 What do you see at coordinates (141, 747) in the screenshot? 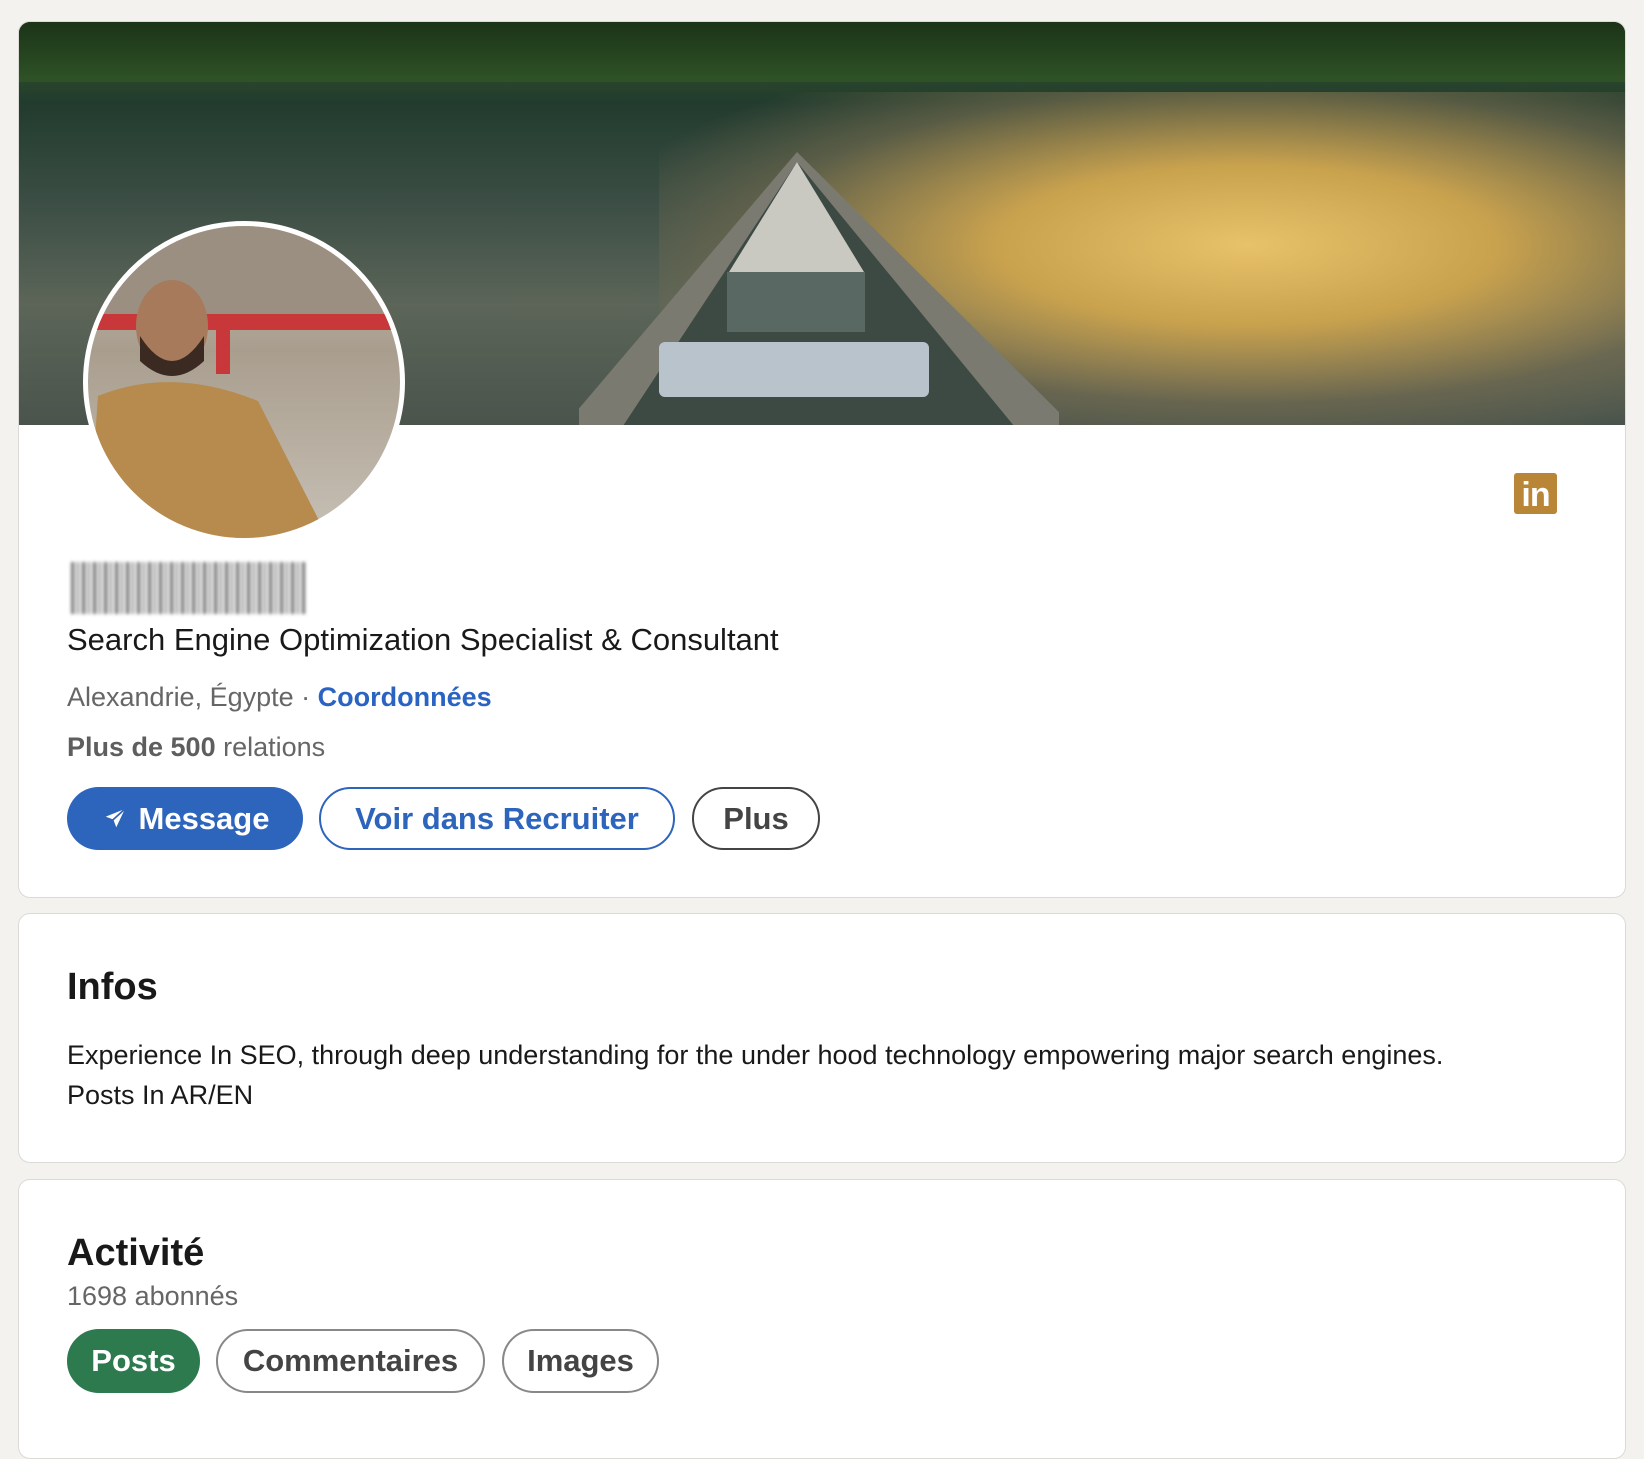
I see `connections-bold: Plus de 500` at bounding box center [141, 747].